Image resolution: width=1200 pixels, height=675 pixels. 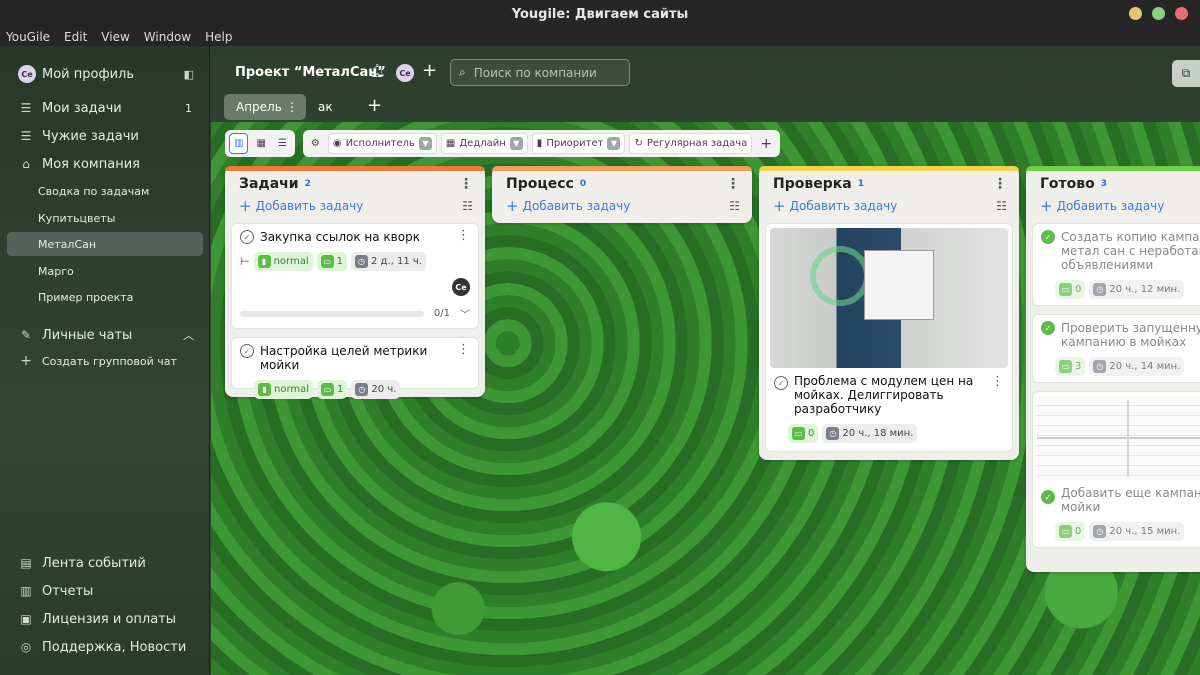 What do you see at coordinates (105, 136) in the screenshot?
I see `sidebar-item-others-tasks: ☰ Чужие задачи` at bounding box center [105, 136].